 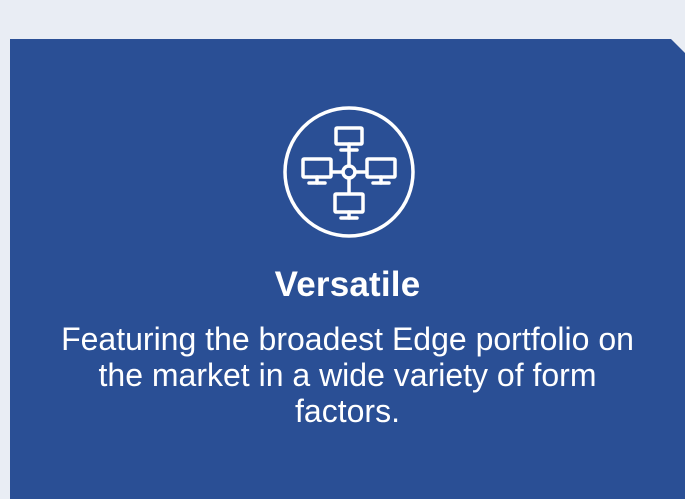 What do you see at coordinates (678, 46) in the screenshot?
I see `card-corner-cut` at bounding box center [678, 46].